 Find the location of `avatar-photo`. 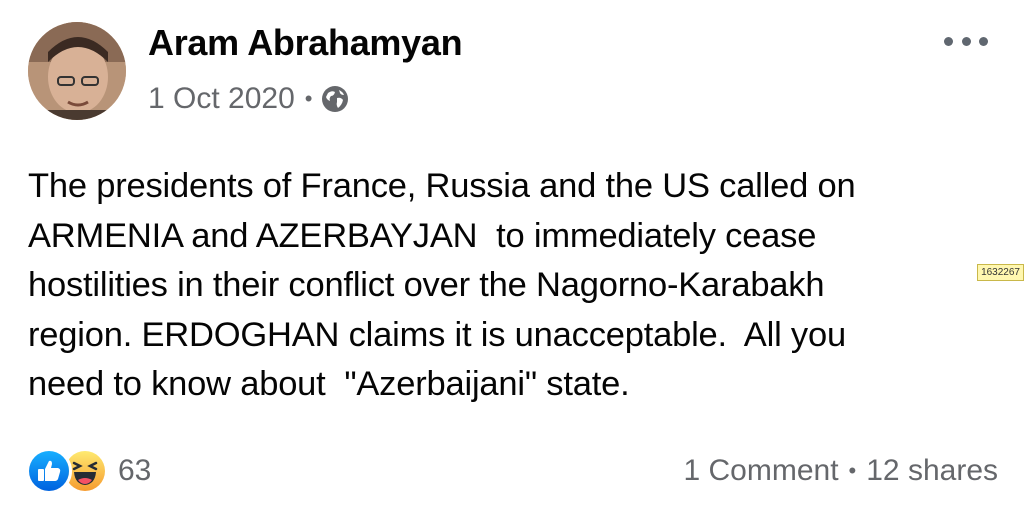

avatar-photo is located at coordinates (77, 71).